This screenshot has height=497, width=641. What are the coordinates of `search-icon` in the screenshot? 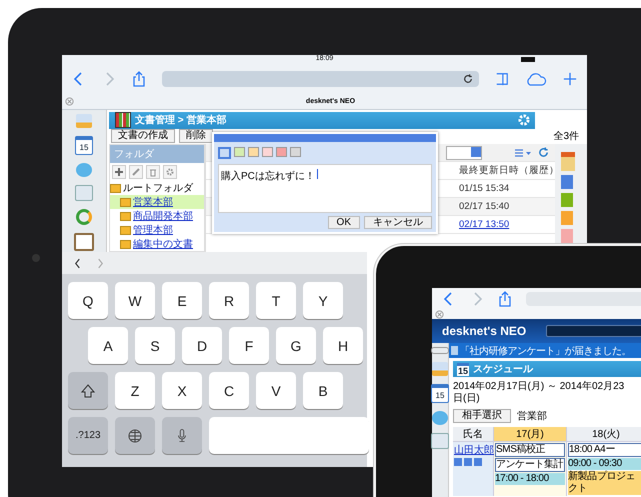 It's located at (476, 151).